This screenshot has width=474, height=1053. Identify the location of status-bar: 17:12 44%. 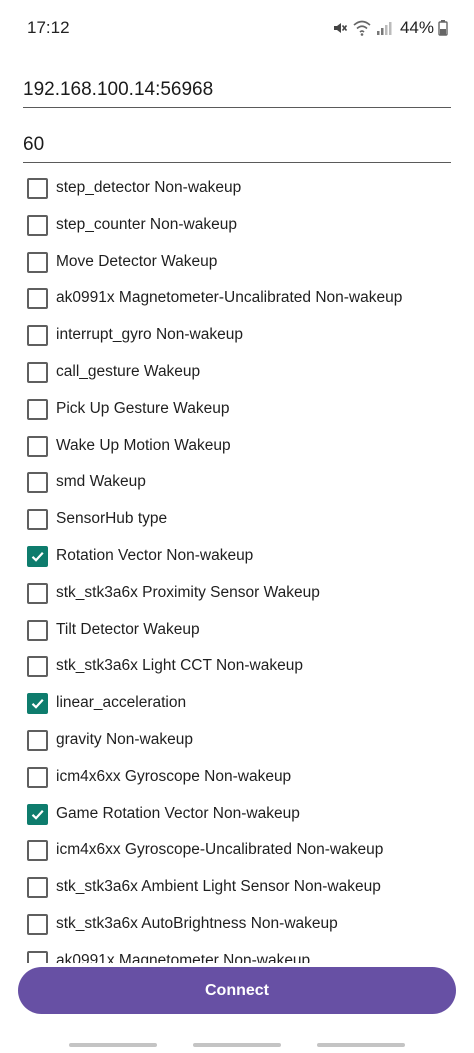
(237, 28).